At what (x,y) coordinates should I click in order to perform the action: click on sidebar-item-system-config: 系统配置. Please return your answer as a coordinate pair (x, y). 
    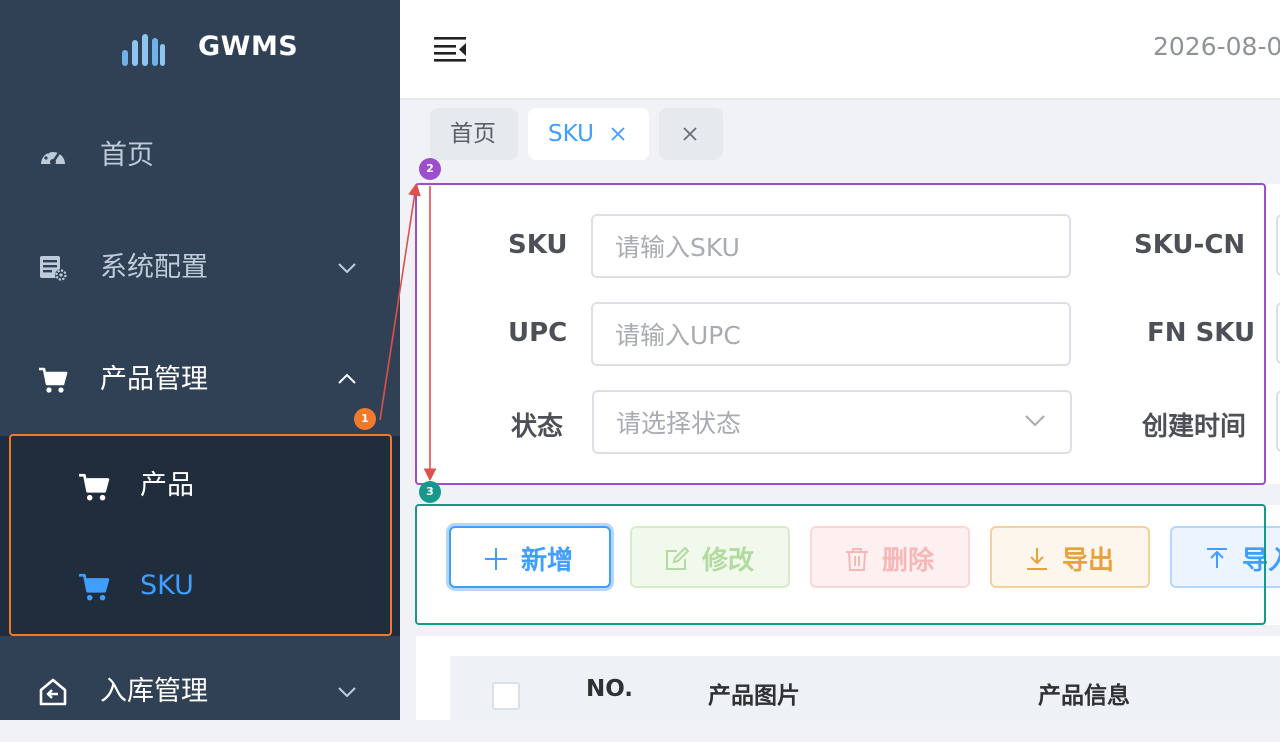
    Looking at the image, I should click on (200, 268).